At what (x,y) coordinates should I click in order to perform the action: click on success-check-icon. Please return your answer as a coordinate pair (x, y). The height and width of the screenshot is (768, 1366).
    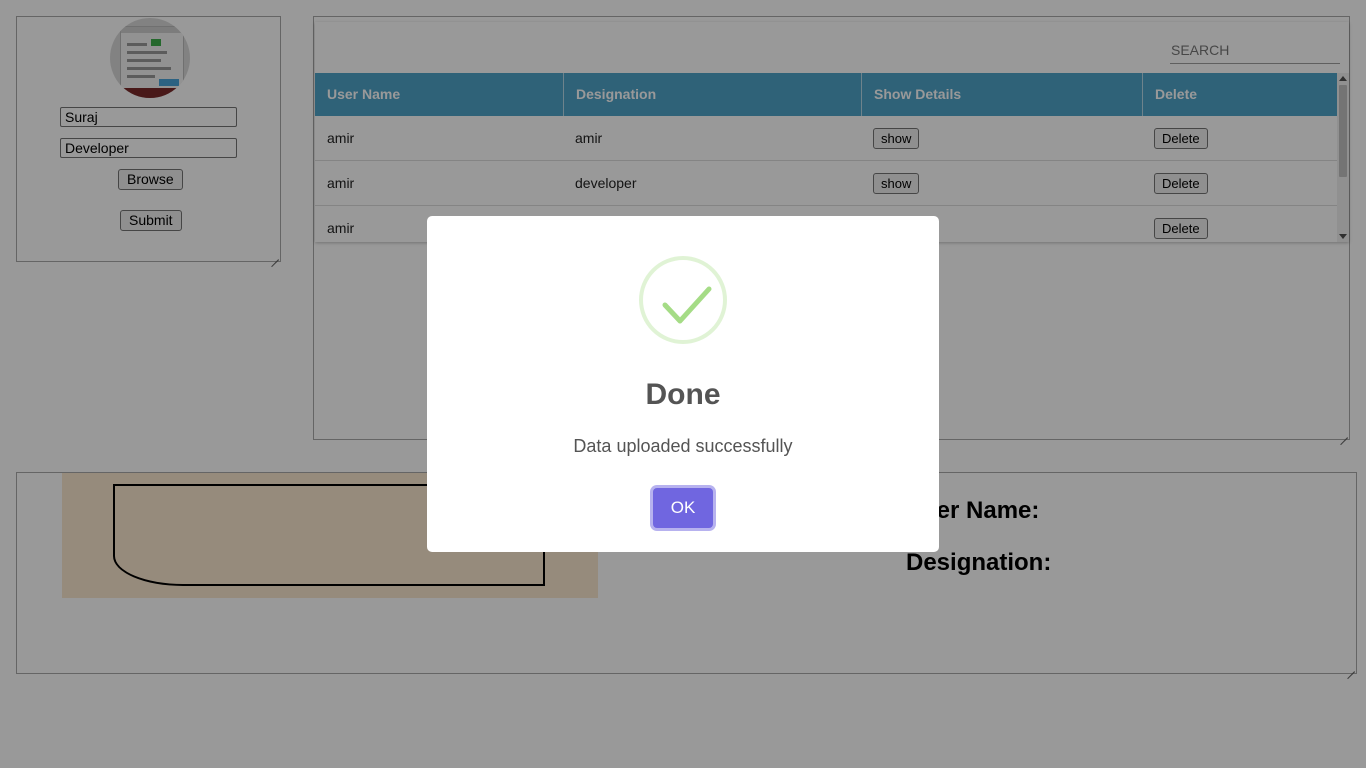
    Looking at the image, I should click on (683, 300).